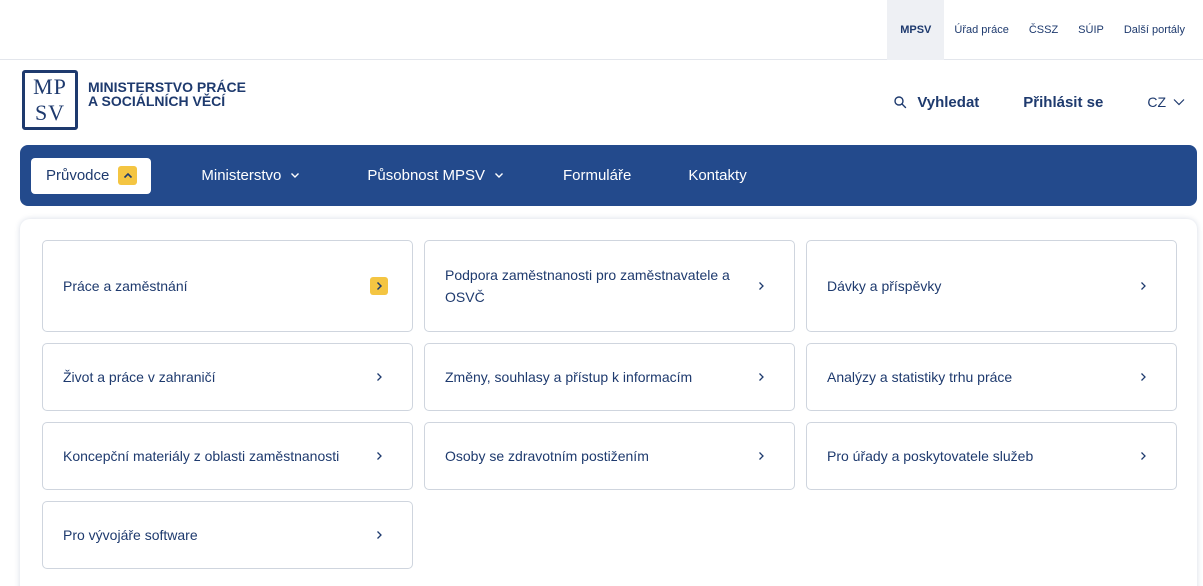 The height and width of the screenshot is (586, 1203). What do you see at coordinates (241, 175) in the screenshot?
I see `nav-item-label: Ministerstvo` at bounding box center [241, 175].